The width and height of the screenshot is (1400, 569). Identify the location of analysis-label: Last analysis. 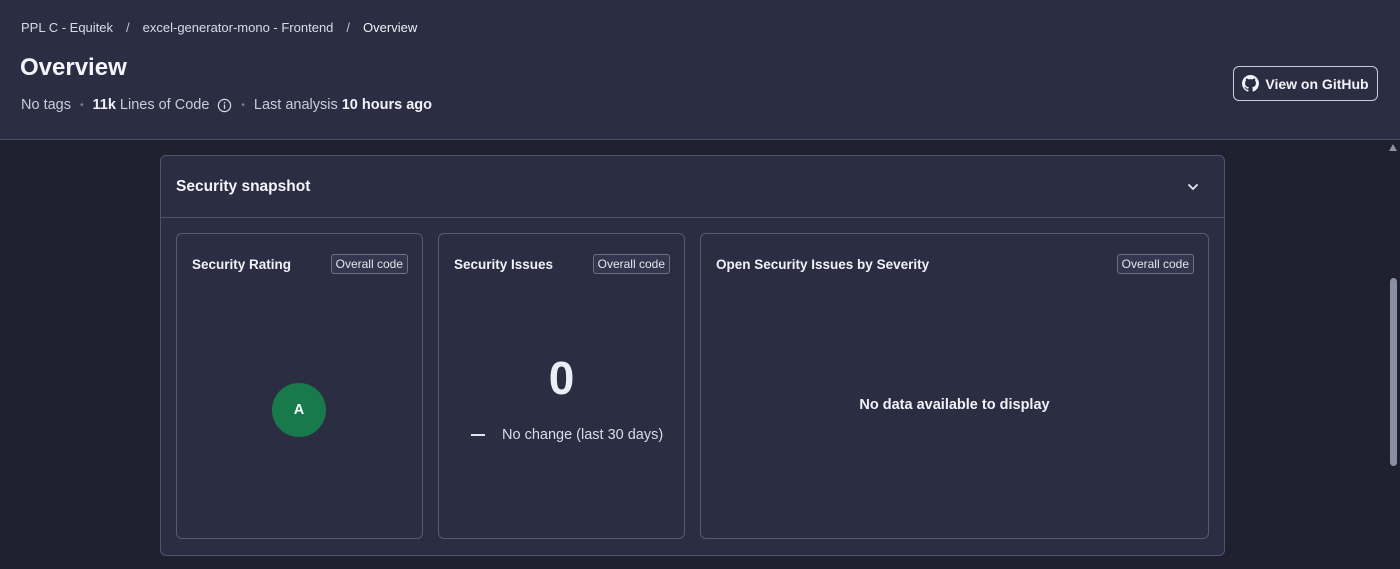
(295, 105).